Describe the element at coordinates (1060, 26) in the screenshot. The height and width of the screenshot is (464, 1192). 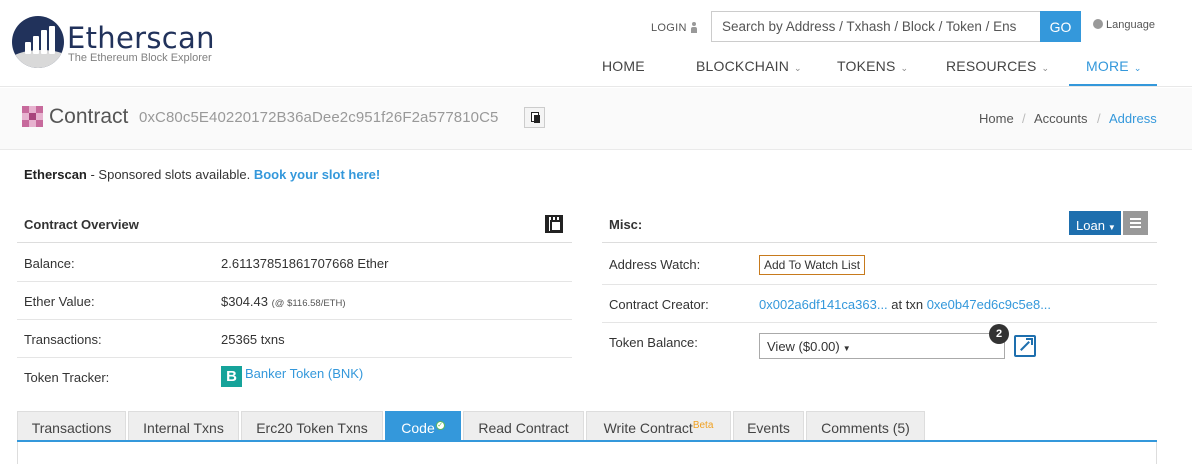
I see `search-go-button: GO` at that location.